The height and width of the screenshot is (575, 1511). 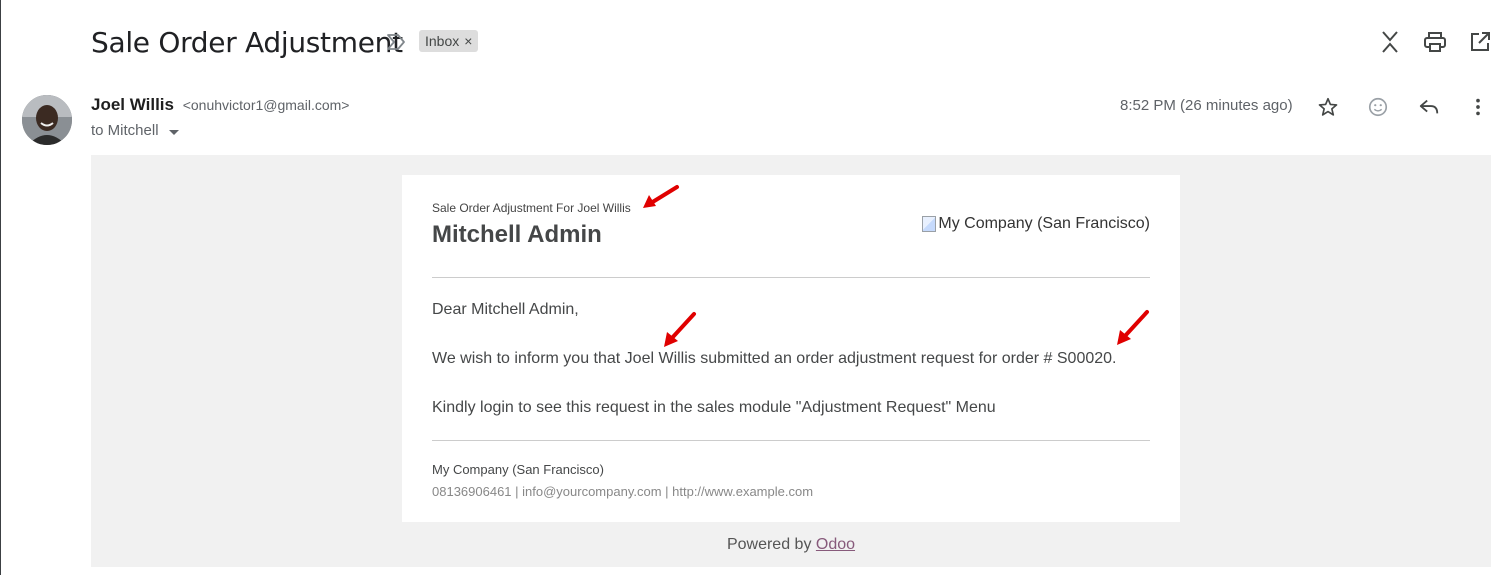 I want to click on window-left-border, so click(x=0, y=287).